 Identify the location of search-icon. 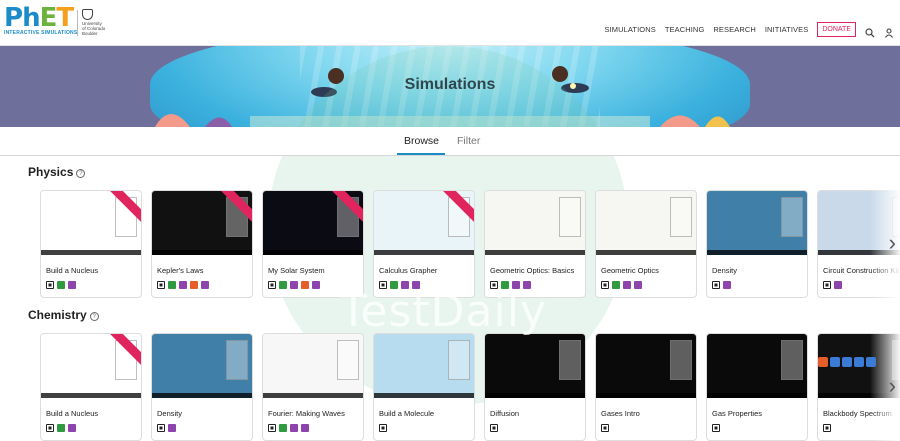
(870, 31).